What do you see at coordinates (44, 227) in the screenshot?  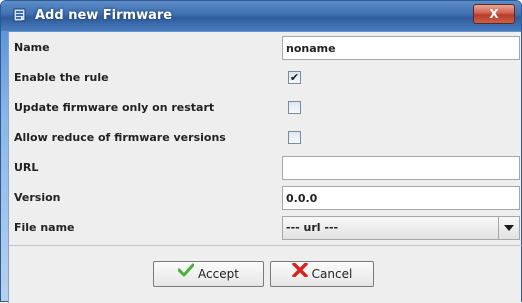 I see `file-name-label: File name` at bounding box center [44, 227].